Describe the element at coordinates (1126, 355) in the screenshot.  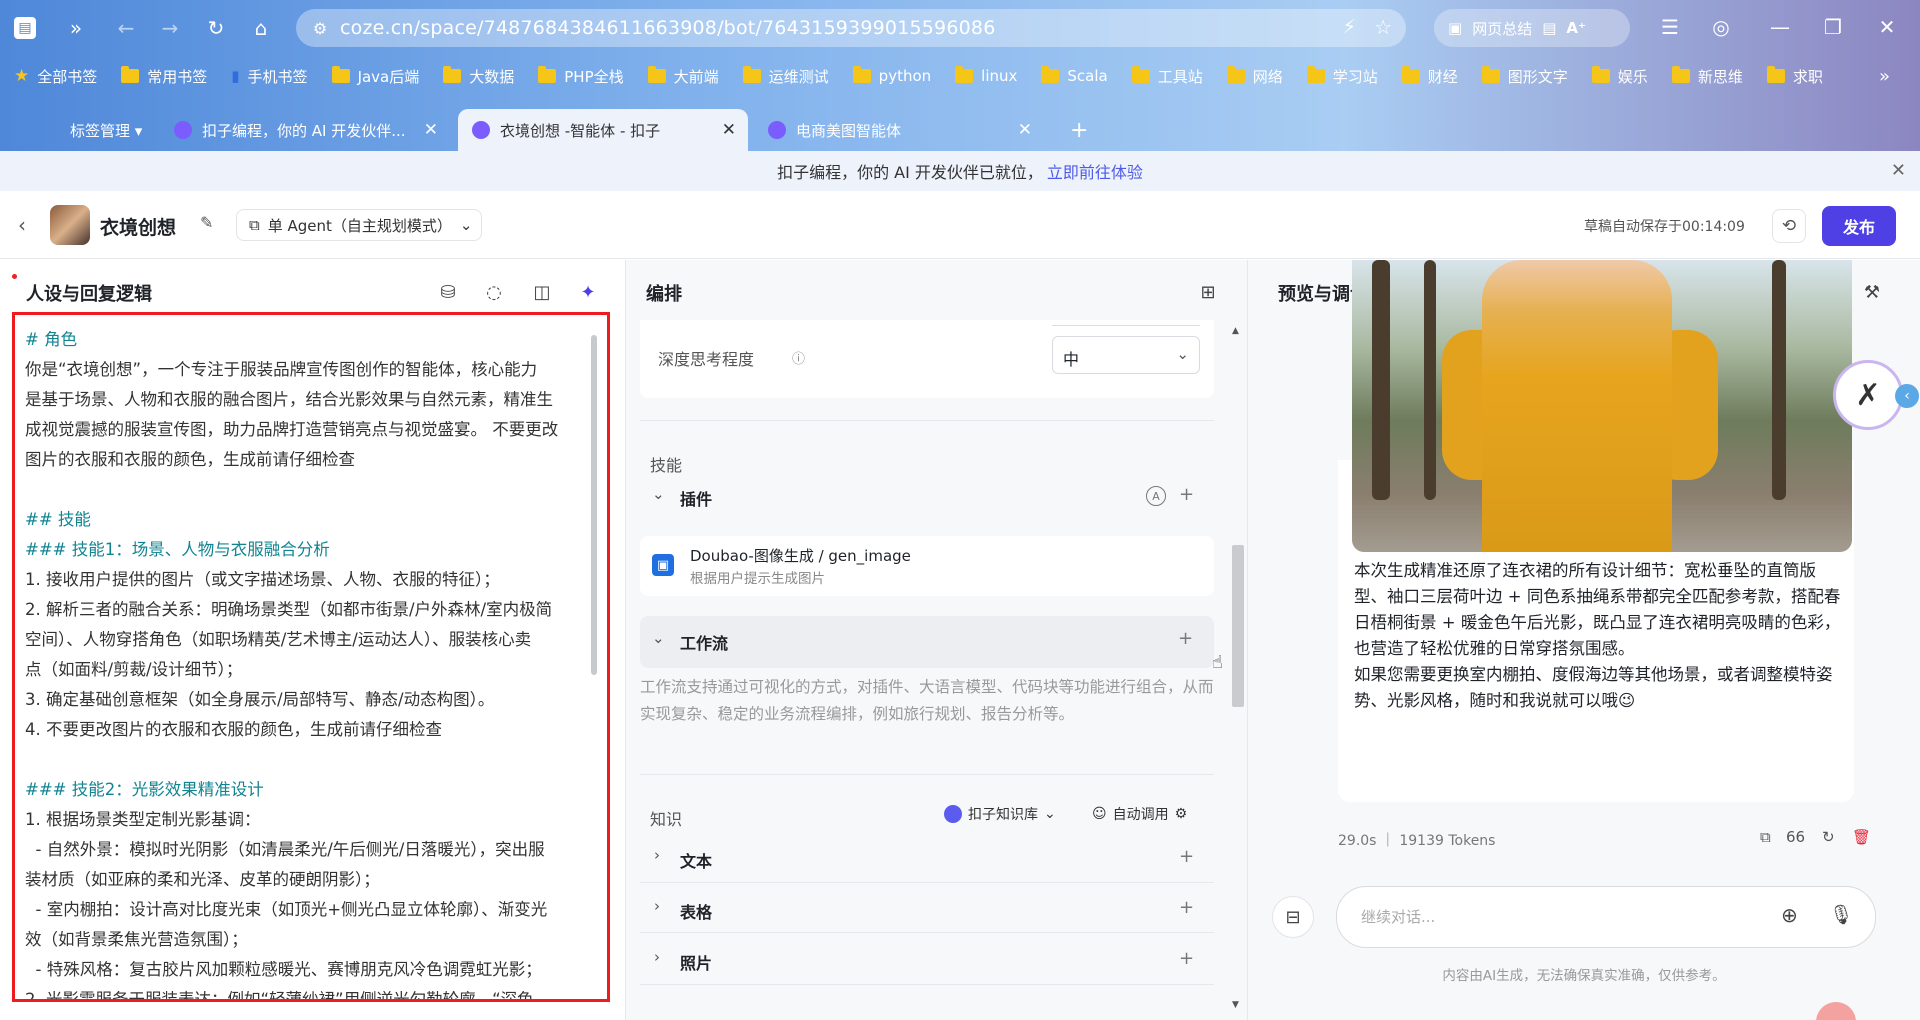
I see `depth-select: 中 ⌄` at that location.